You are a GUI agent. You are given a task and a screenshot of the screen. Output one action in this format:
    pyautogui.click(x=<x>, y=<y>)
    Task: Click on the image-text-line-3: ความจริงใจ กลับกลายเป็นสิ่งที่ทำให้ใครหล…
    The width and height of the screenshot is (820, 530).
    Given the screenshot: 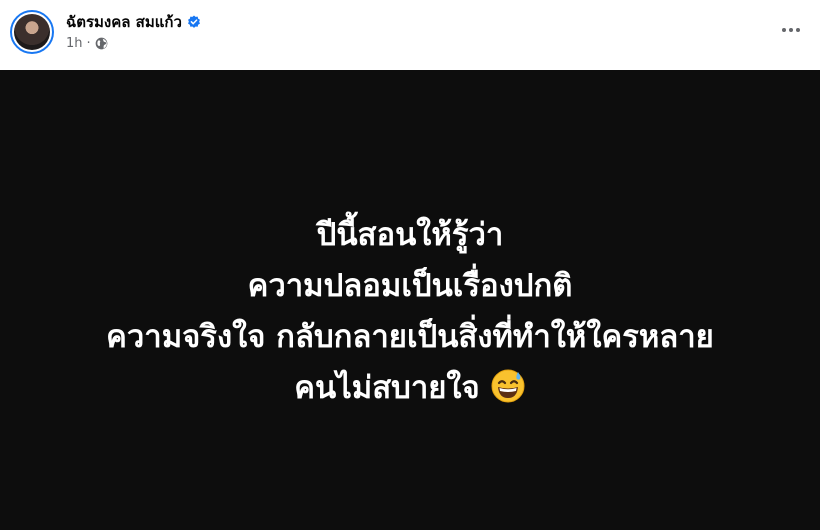 What is the action you would take?
    pyautogui.click(x=410, y=337)
    